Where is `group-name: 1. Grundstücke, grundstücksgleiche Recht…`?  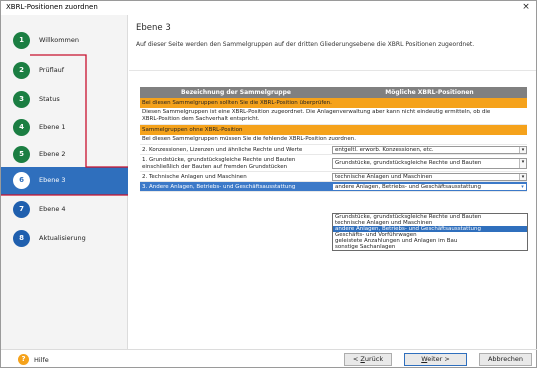 group-name: 1. Grundstücke, grundstücksgleiche Recht… is located at coordinates (236, 164).